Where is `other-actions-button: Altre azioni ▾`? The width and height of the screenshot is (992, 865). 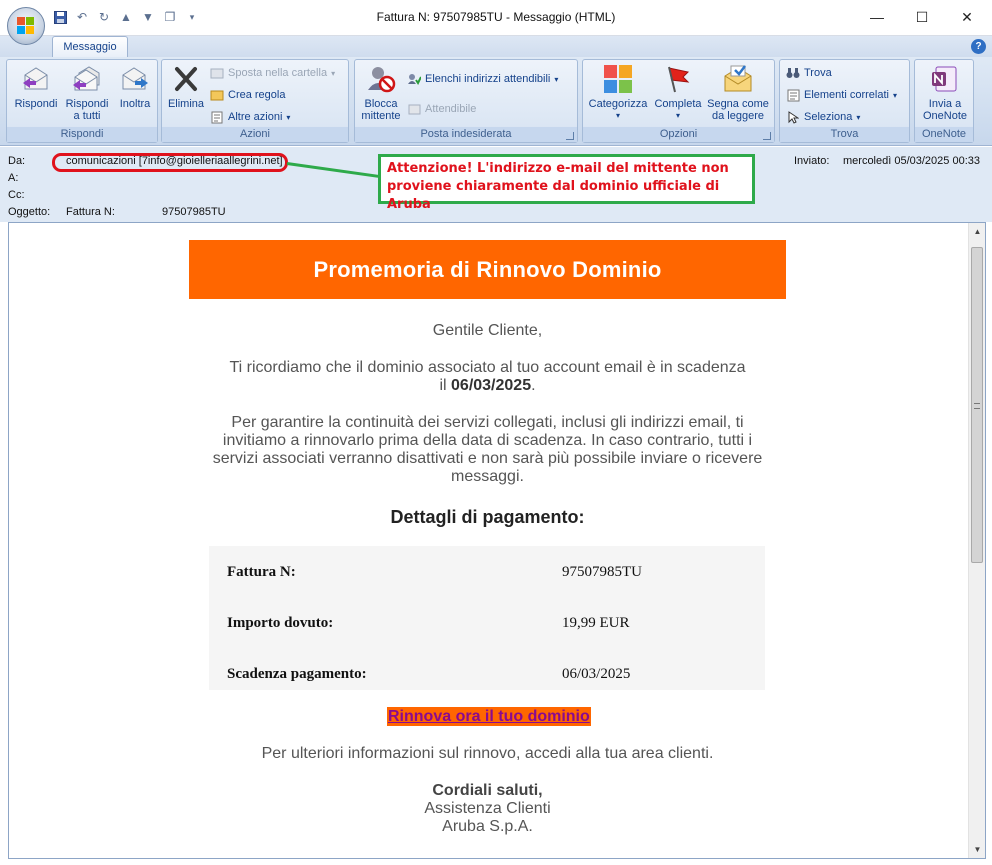 other-actions-button: Altre azioni ▾ is located at coordinates (250, 117).